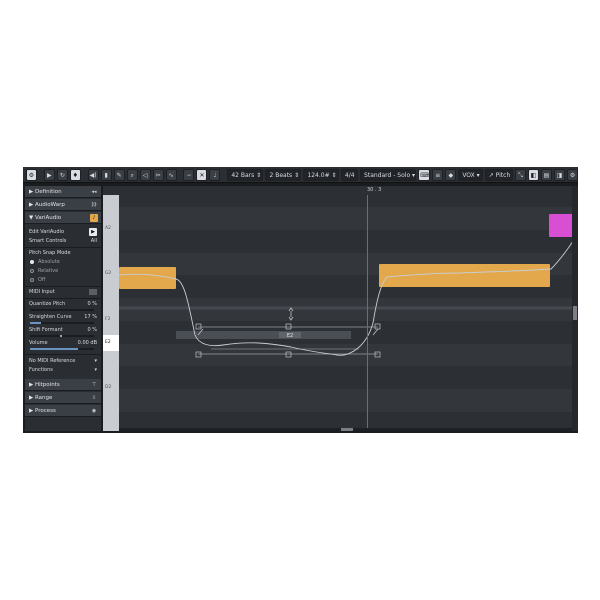 The height and width of the screenshot is (600, 600). I want to click on range-icon: ⁞⁞, so click(94, 398).